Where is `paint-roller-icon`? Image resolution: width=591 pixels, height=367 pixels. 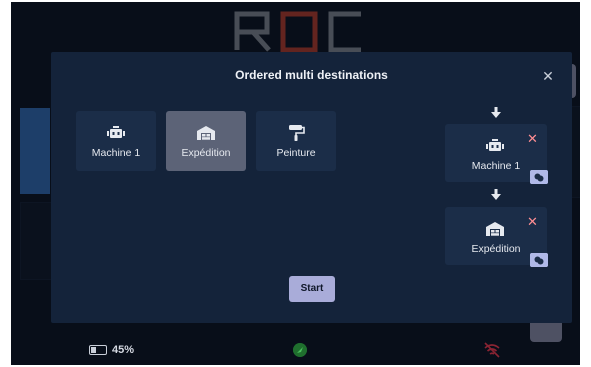
paint-roller-icon is located at coordinates (297, 133).